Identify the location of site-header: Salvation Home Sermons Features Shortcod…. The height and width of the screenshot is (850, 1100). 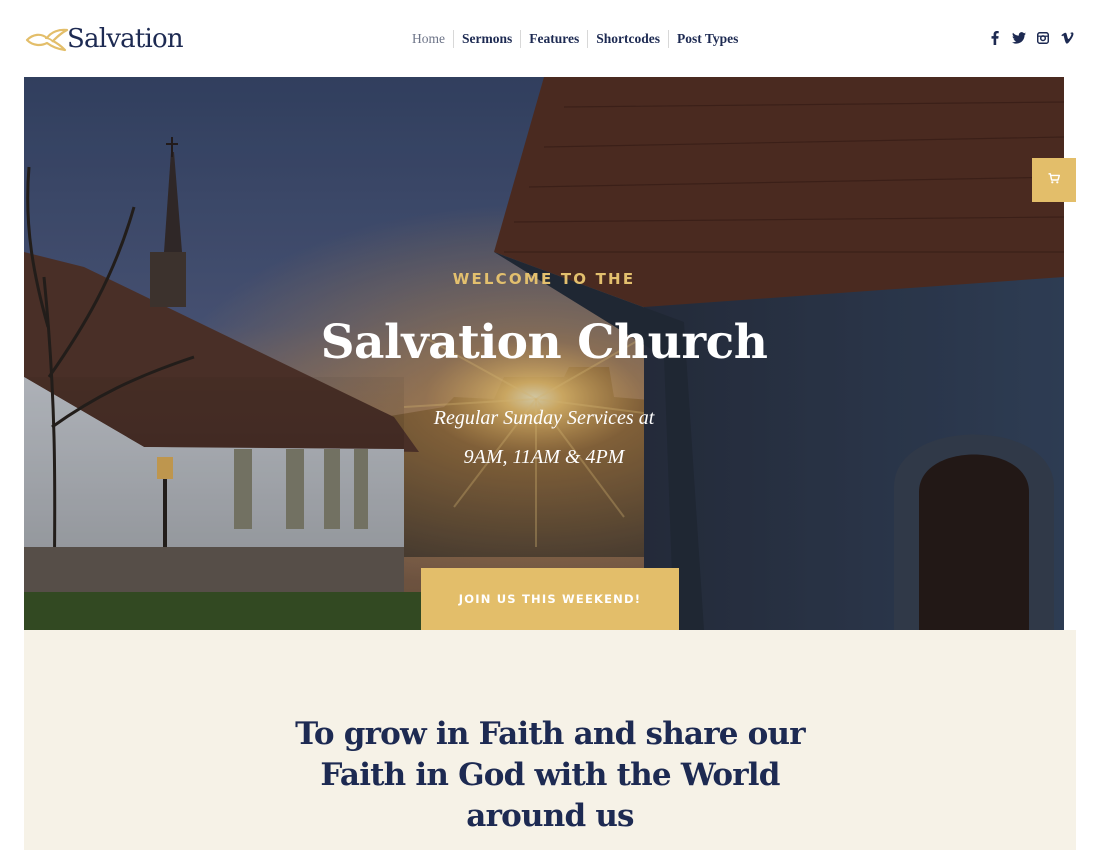
(550, 38).